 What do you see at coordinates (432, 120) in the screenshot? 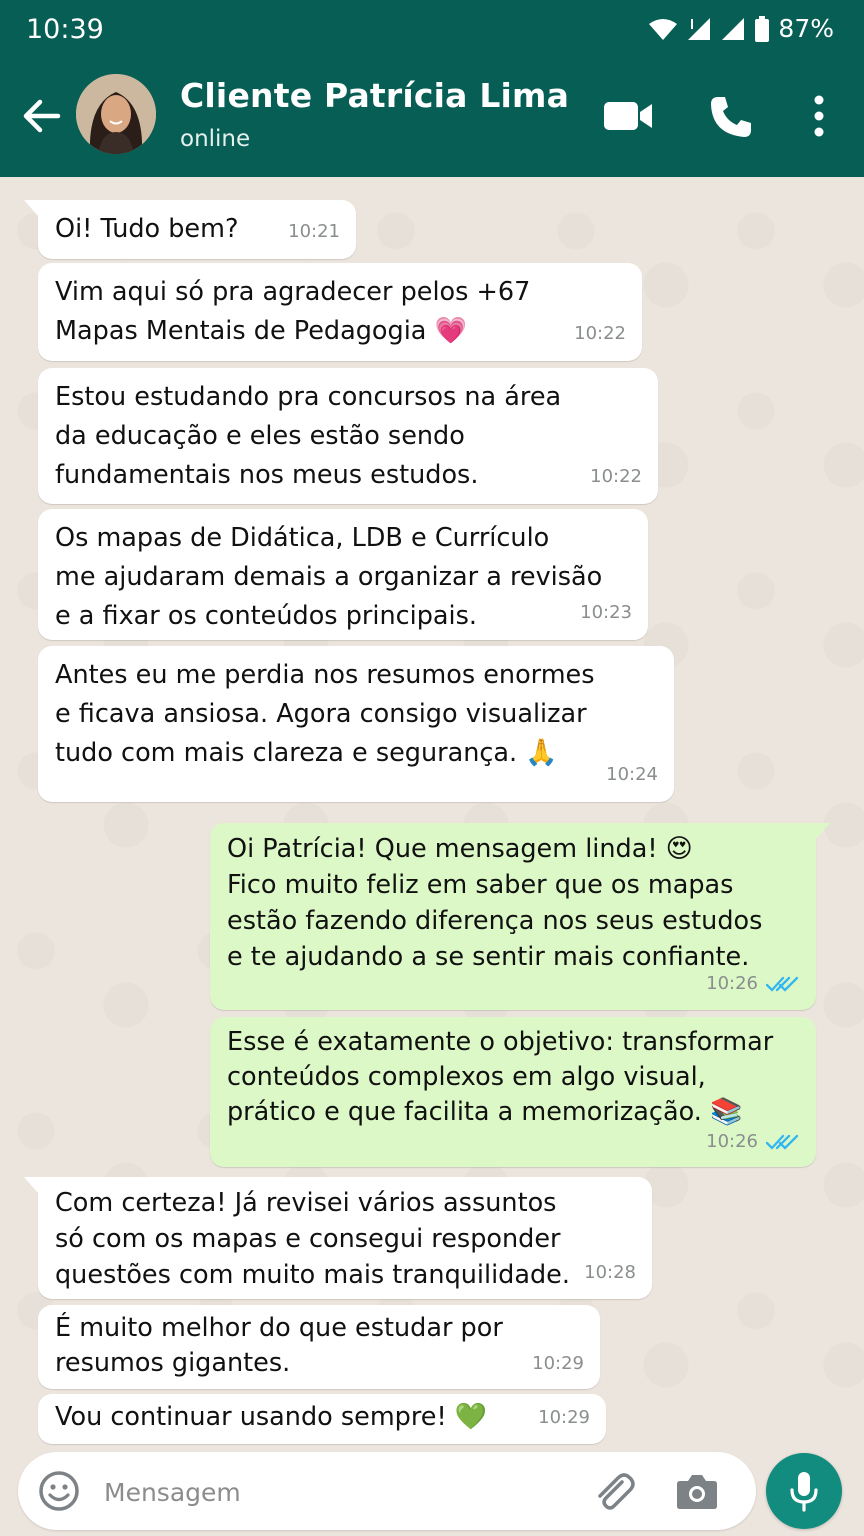
I see `chat-header: Cliente Patrícia Lima online` at bounding box center [432, 120].